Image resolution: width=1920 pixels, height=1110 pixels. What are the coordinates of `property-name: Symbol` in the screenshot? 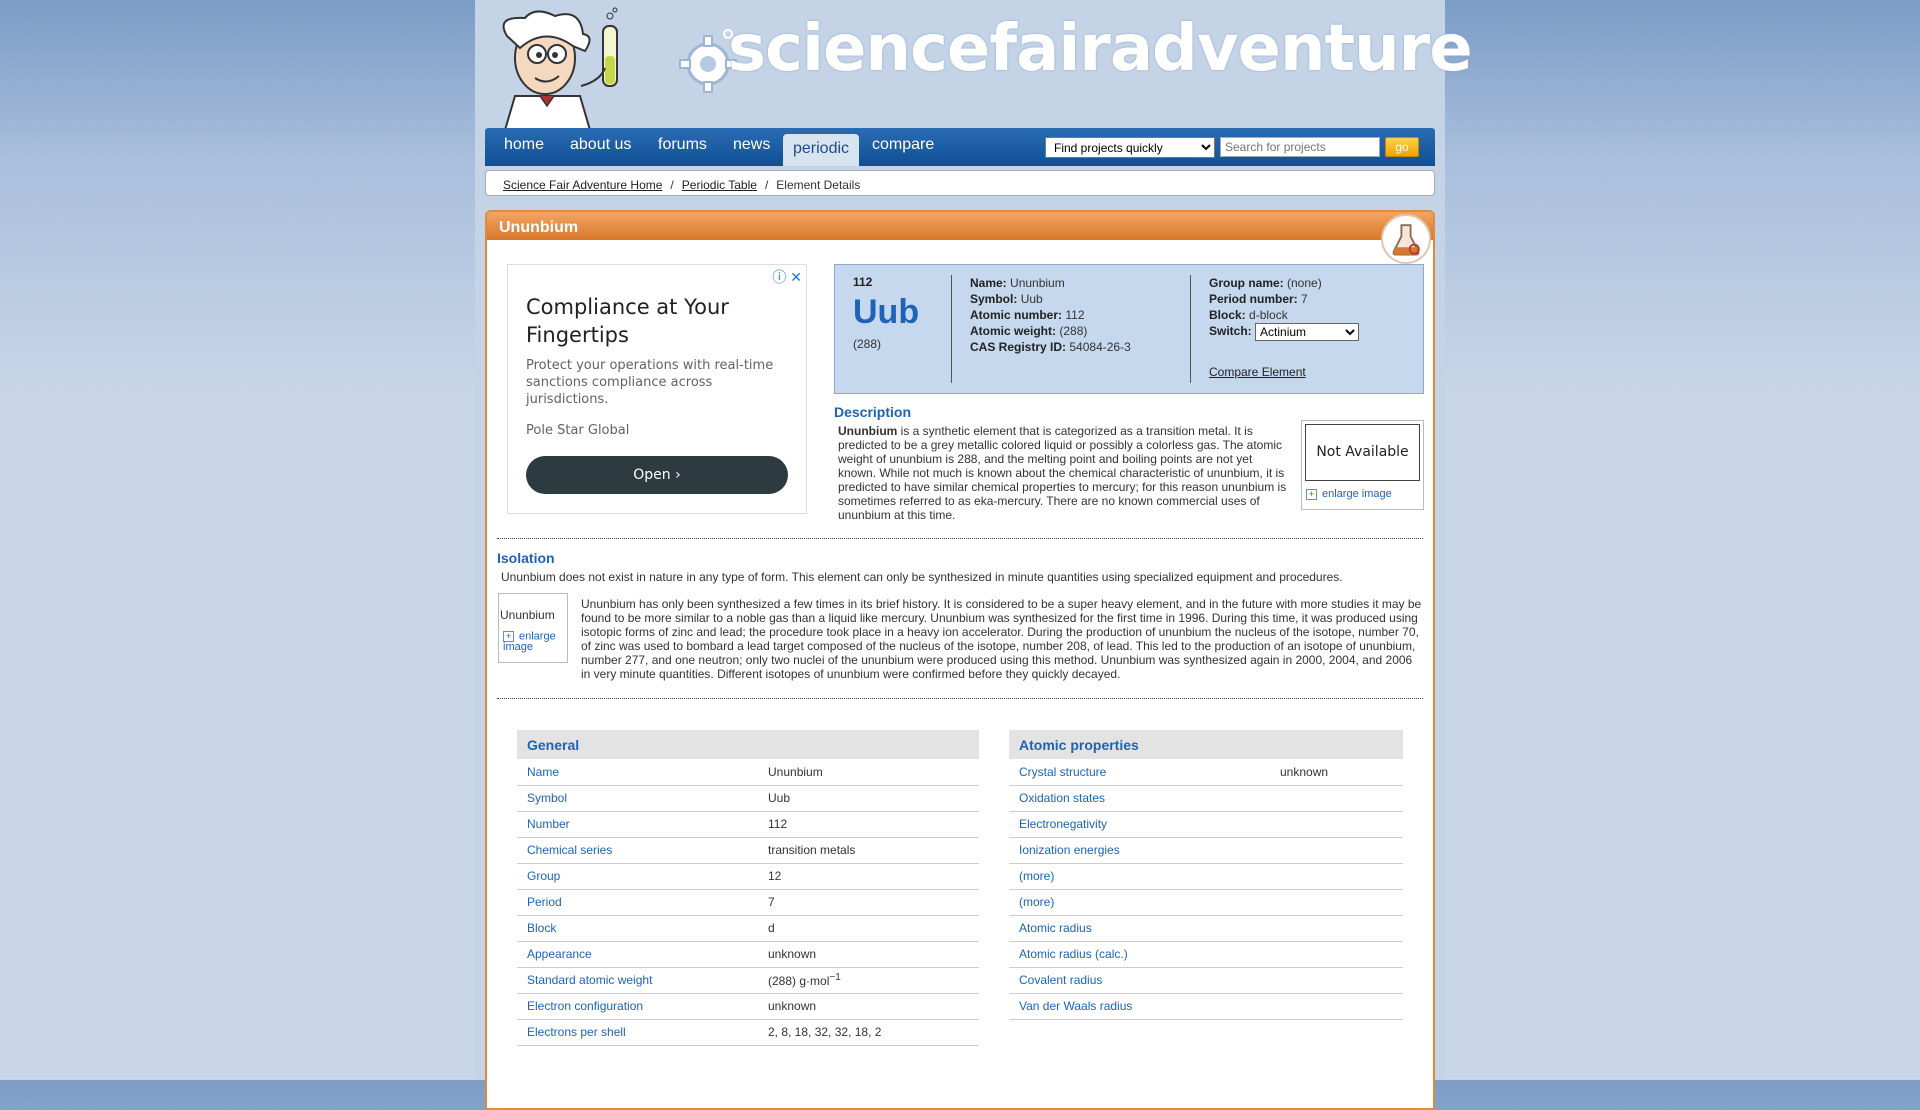 It's located at (637, 798).